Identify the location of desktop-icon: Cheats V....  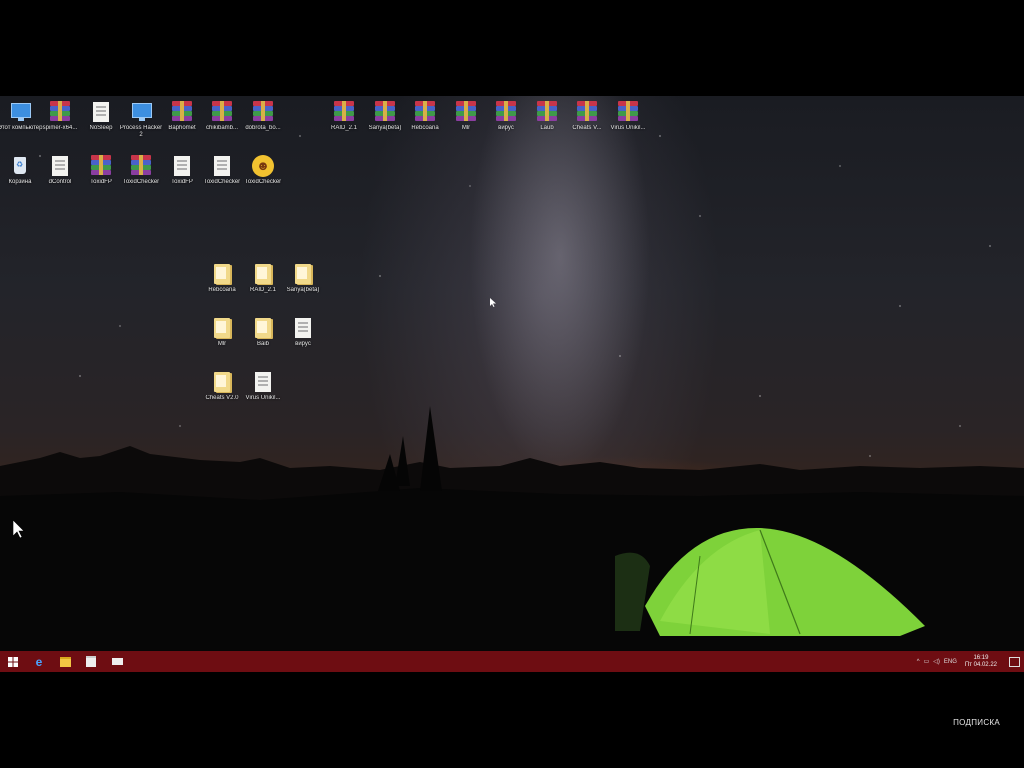
(587, 126).